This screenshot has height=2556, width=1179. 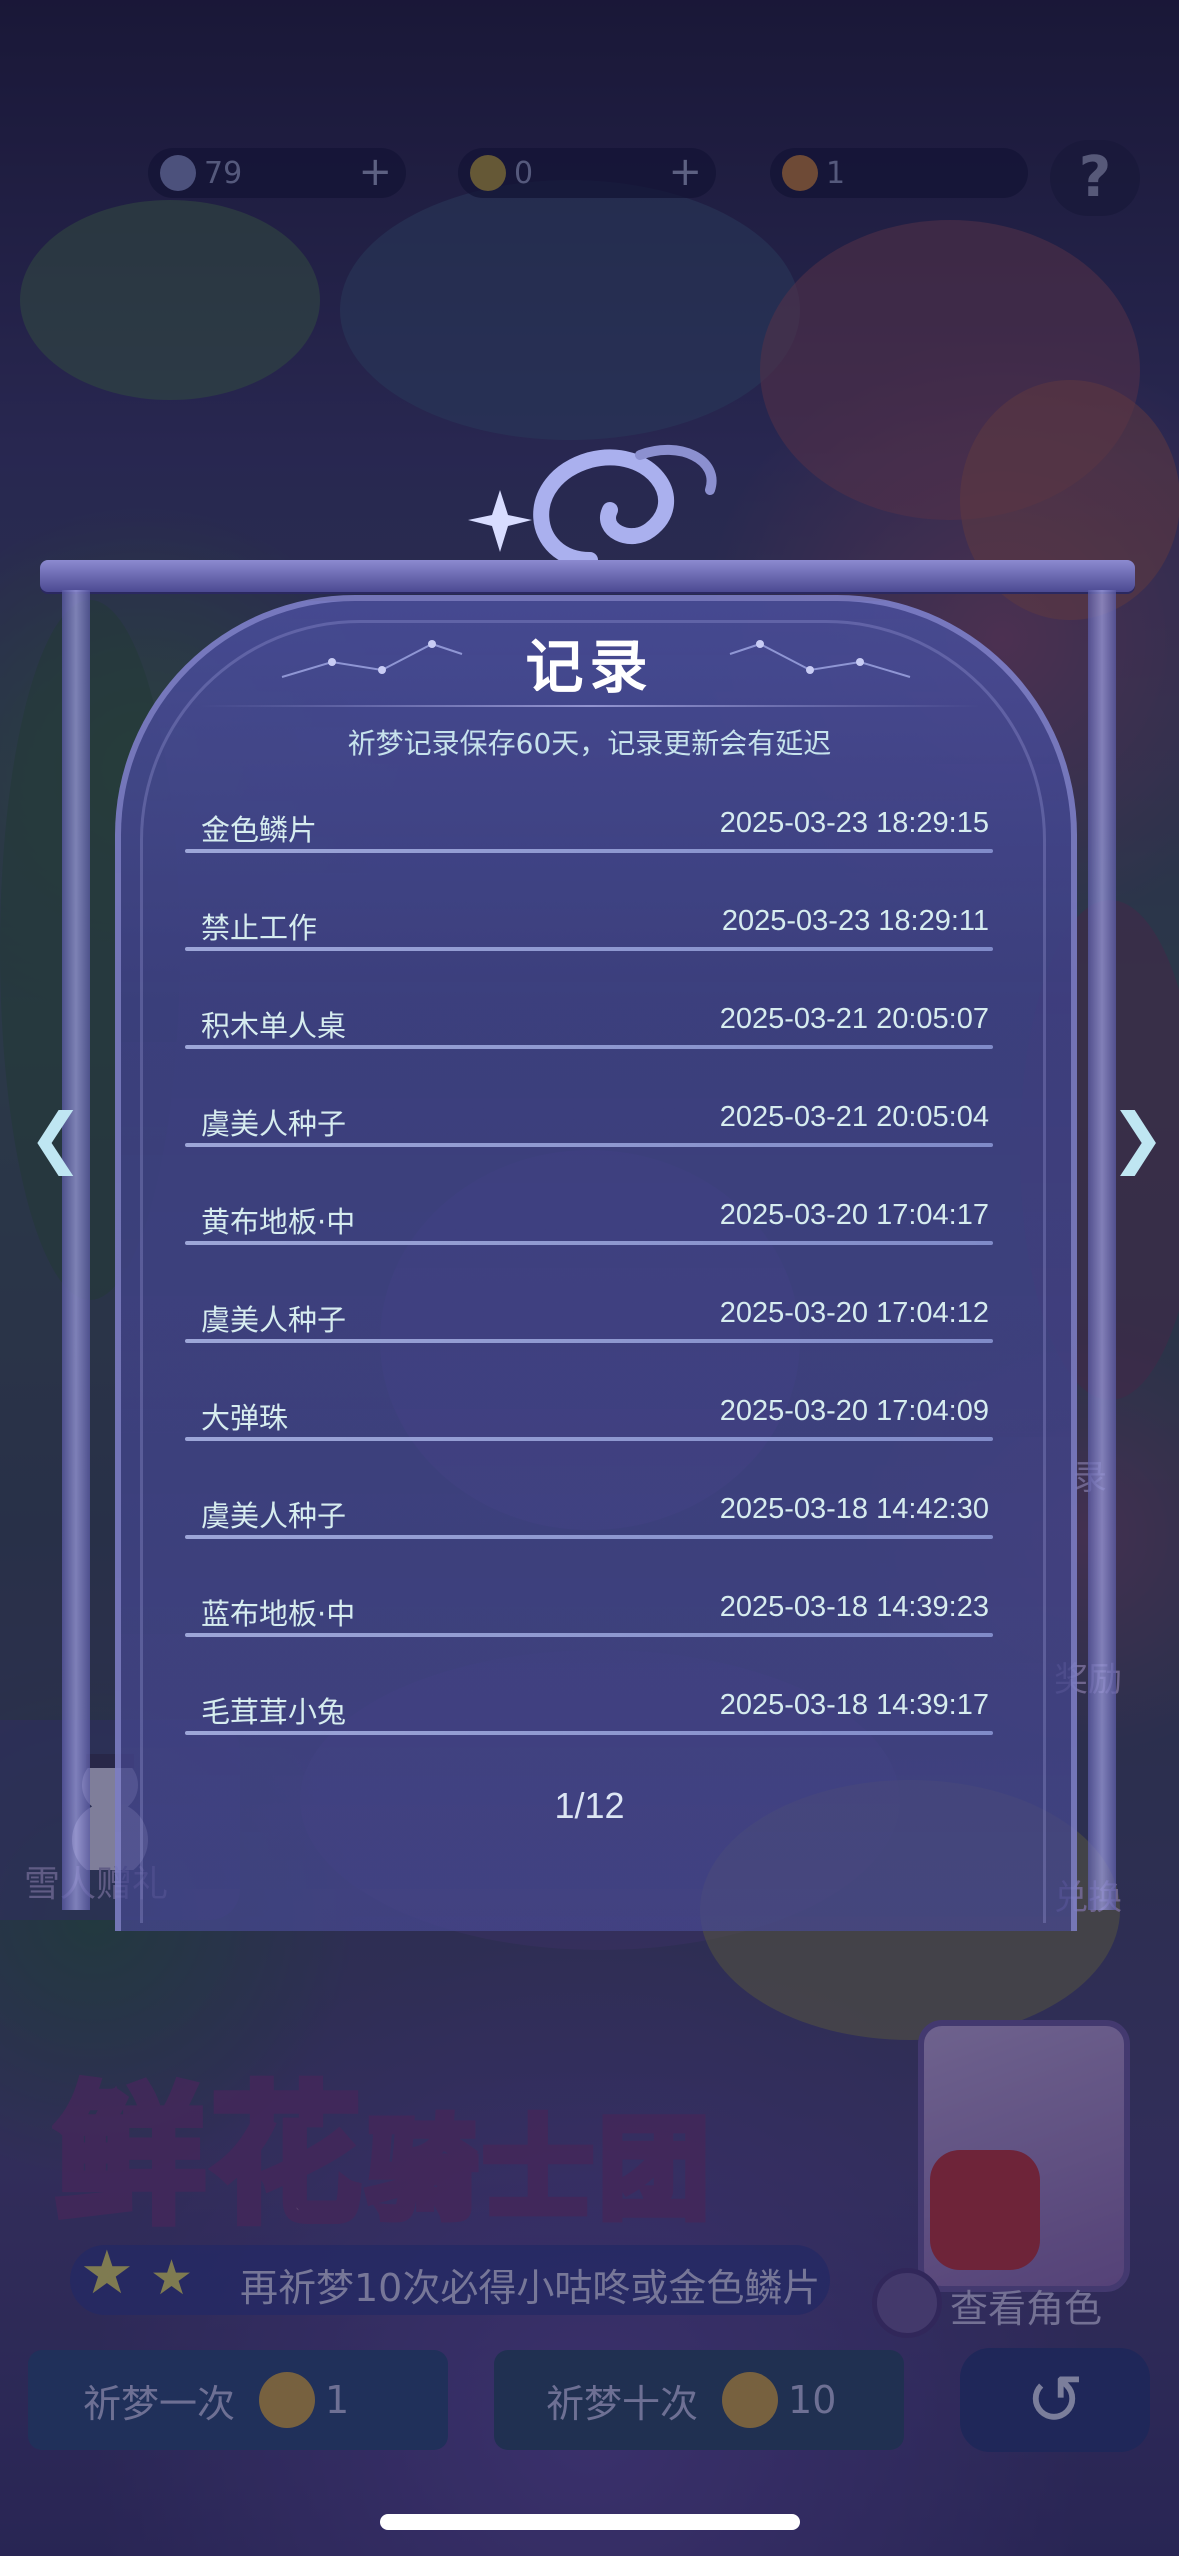 I want to click on record-timestamp: 2025-03-18 14:42:30, so click(x=854, y=1509).